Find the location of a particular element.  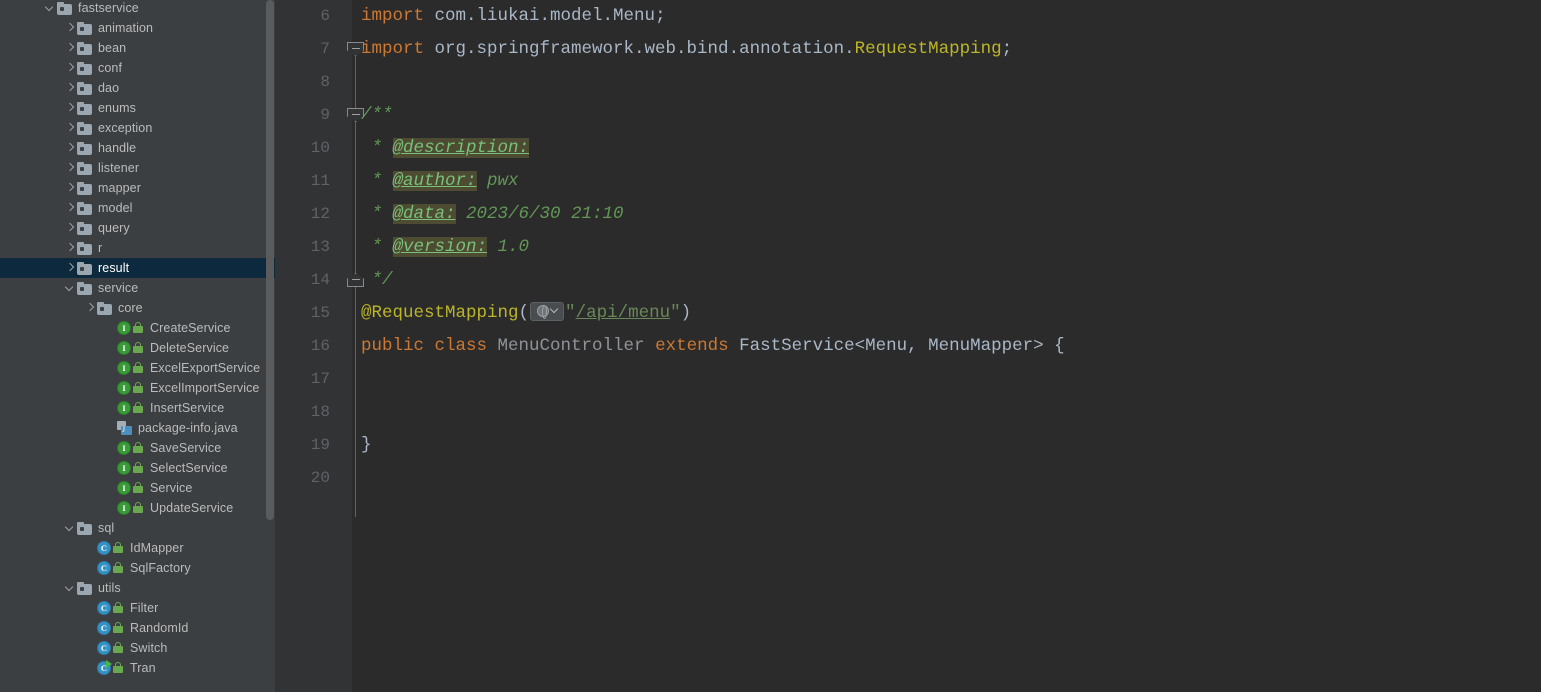

project-tree-scrollbar is located at coordinates (270, 260).